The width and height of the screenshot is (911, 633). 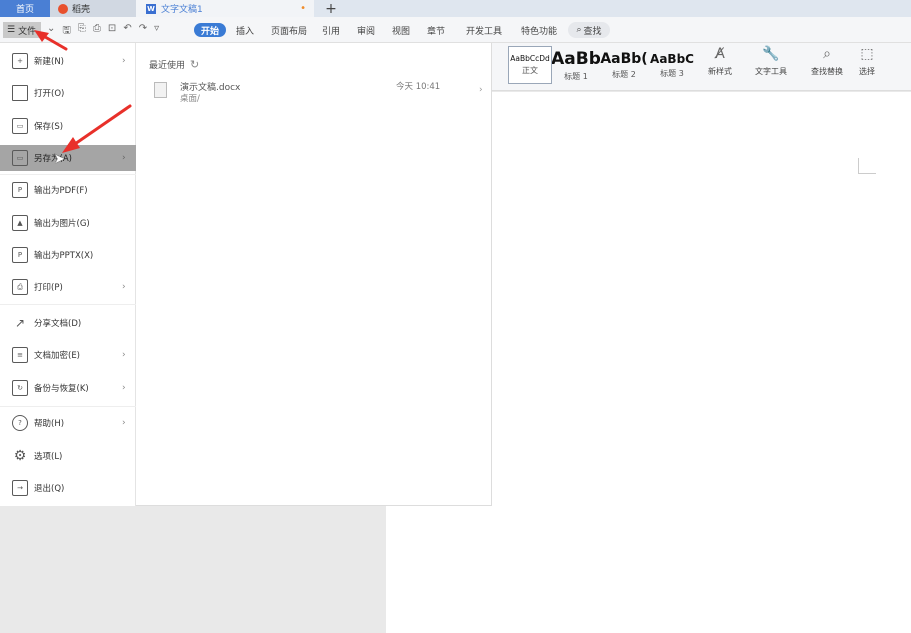 I want to click on print-icon: ⎙, so click(x=97, y=31).